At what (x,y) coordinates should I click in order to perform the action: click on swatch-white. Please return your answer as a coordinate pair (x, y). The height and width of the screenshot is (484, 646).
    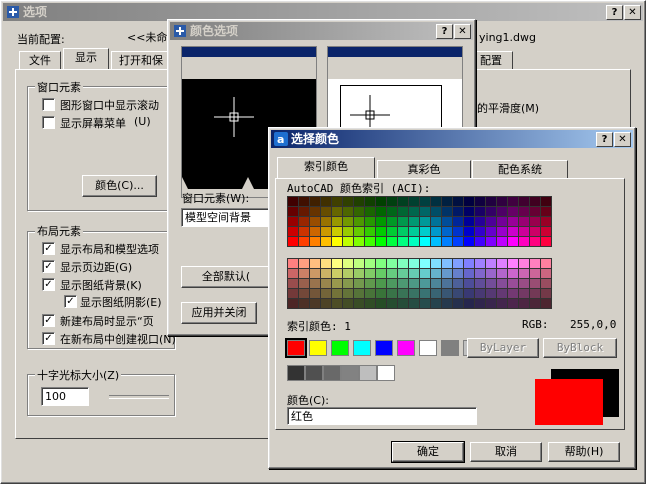
    Looking at the image, I should click on (428, 348).